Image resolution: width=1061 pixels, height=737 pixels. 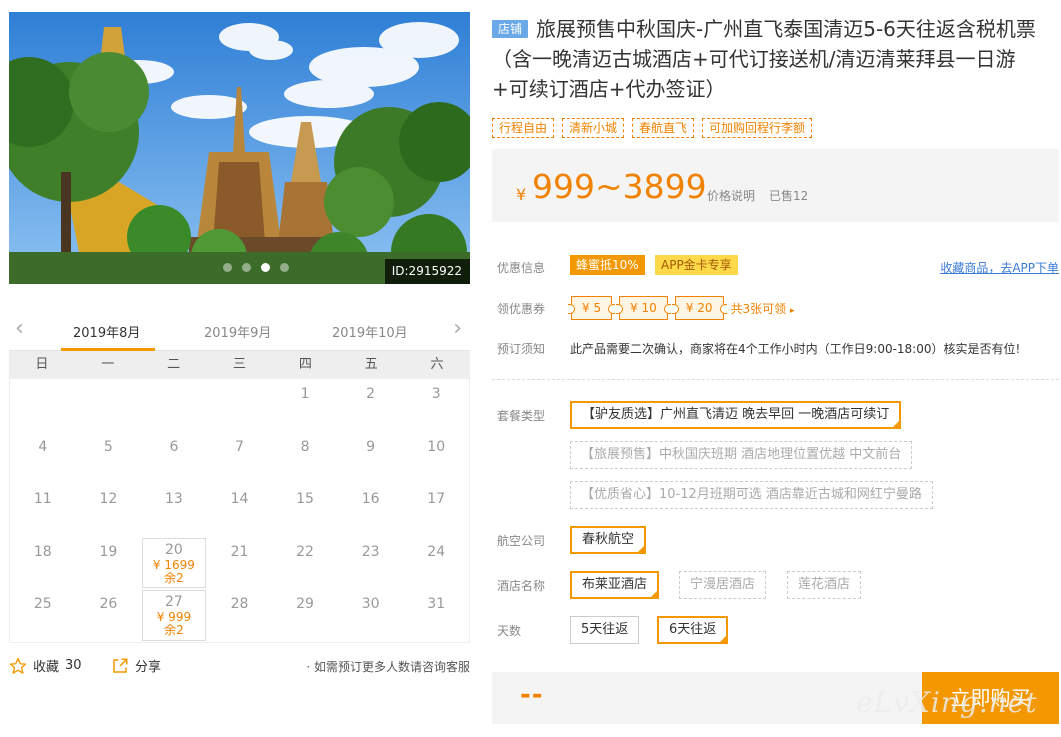 What do you see at coordinates (174, 615) in the screenshot?
I see `calendar-day-available: 27 ¥ 999 余2` at bounding box center [174, 615].